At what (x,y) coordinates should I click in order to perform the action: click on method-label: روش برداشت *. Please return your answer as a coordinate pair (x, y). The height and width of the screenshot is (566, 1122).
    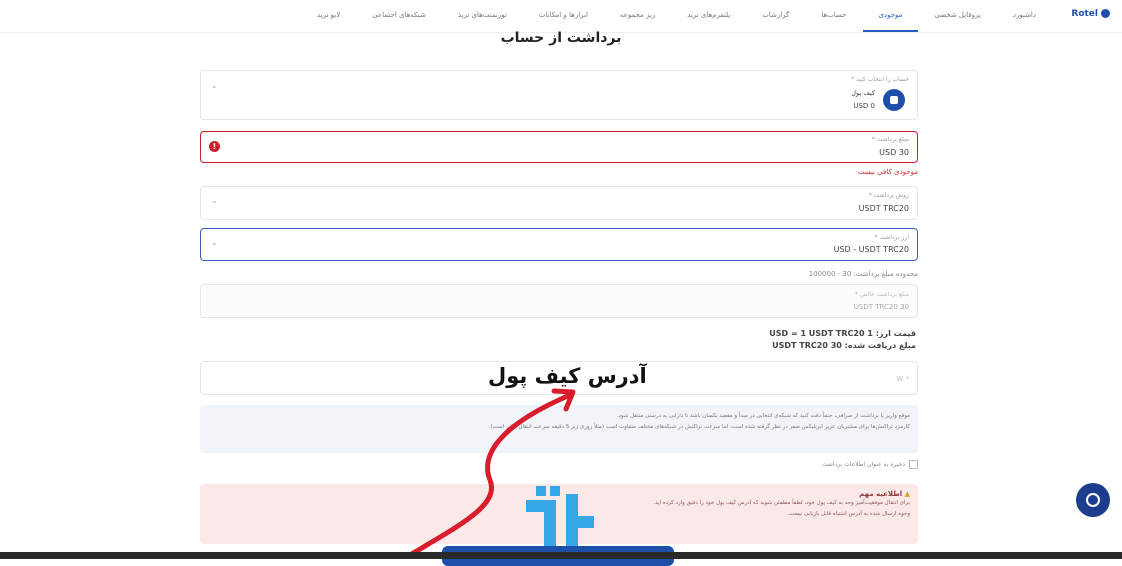
    Looking at the image, I should click on (888, 195).